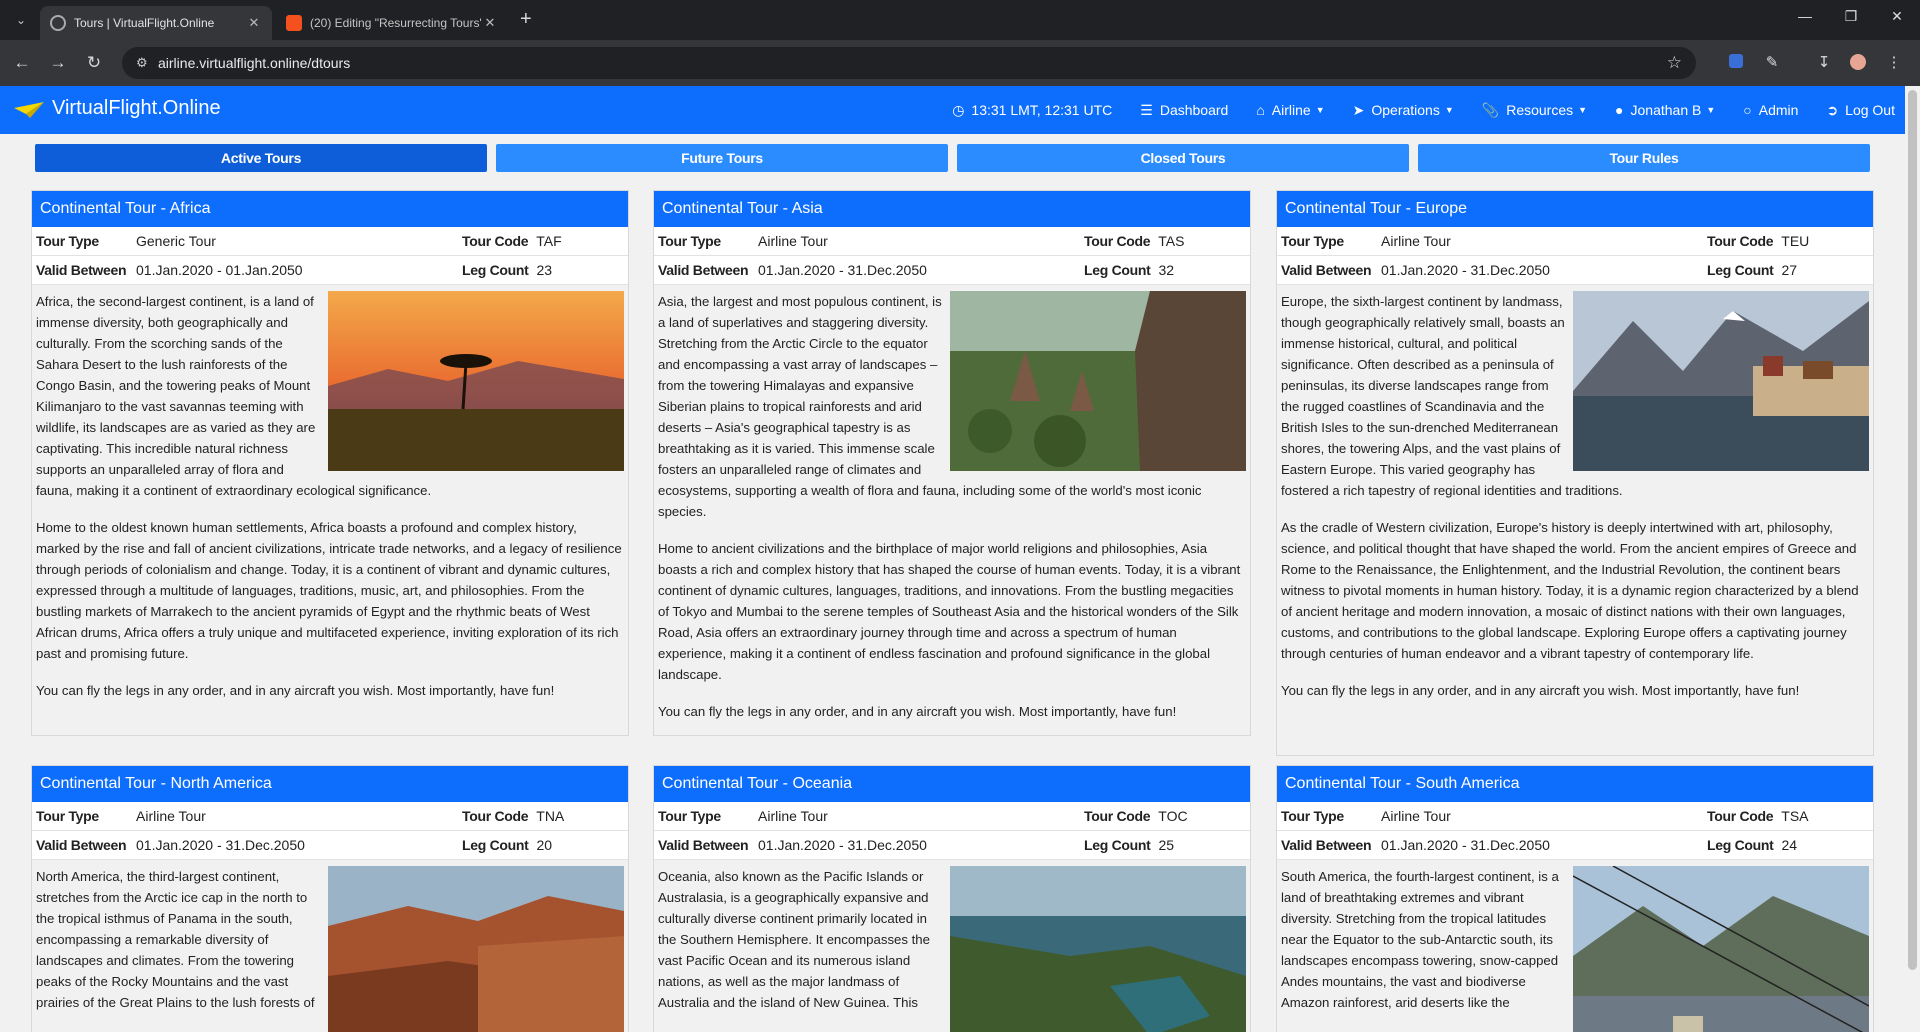  Describe the element at coordinates (952, 241) in the screenshot. I see `tour-meta-row: Tour Type Airline Tour Tour Code TAS` at that location.